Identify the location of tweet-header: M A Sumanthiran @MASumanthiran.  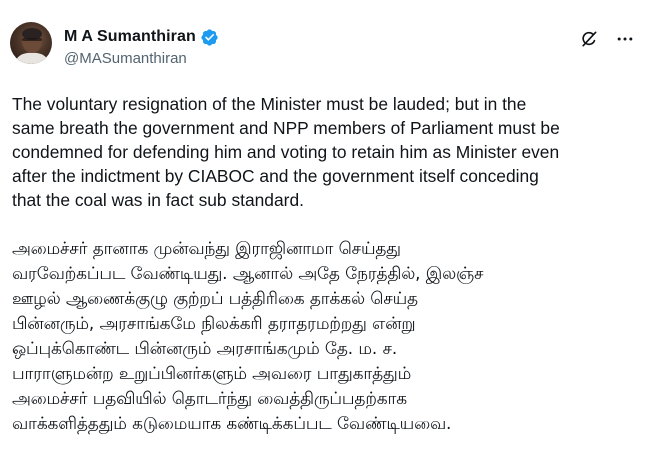
(141, 47).